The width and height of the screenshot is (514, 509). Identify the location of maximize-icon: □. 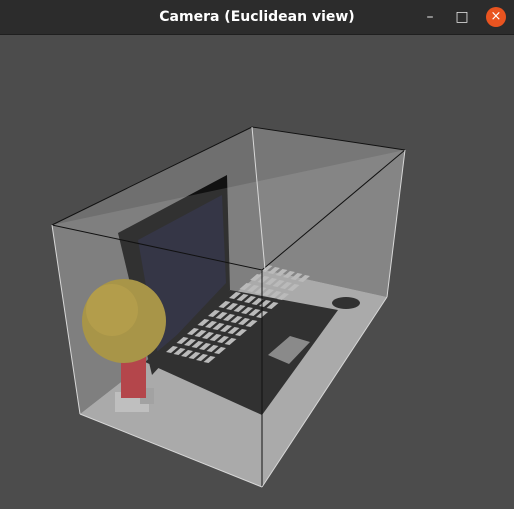
(462, 17).